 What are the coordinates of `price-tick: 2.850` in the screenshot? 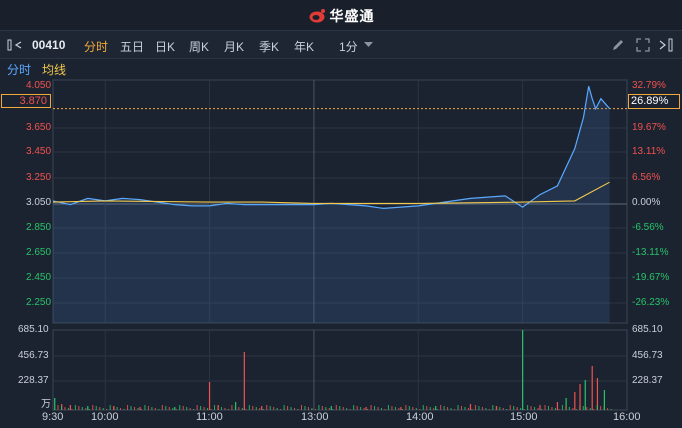 It's located at (39, 227).